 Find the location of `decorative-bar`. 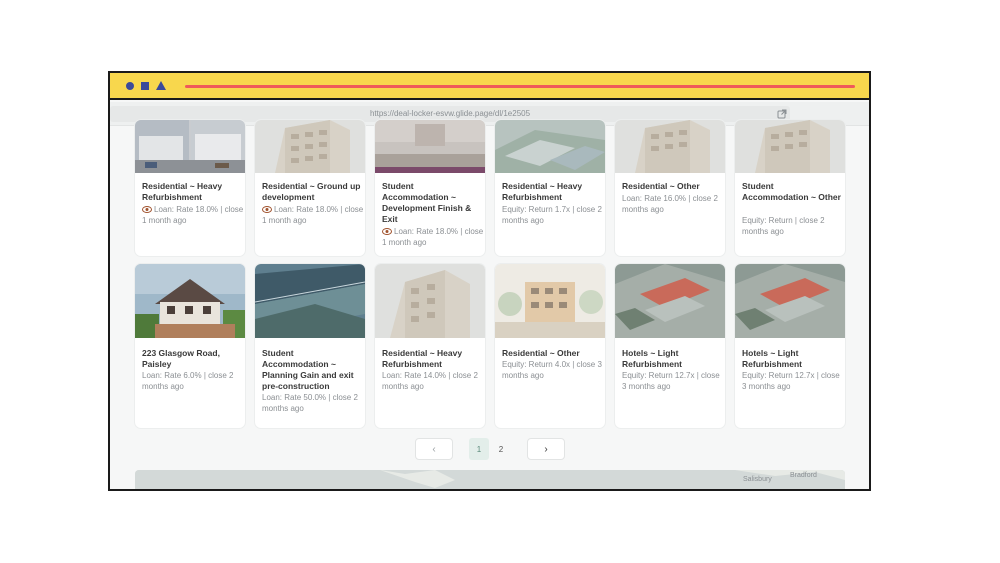

decorative-bar is located at coordinates (520, 86).